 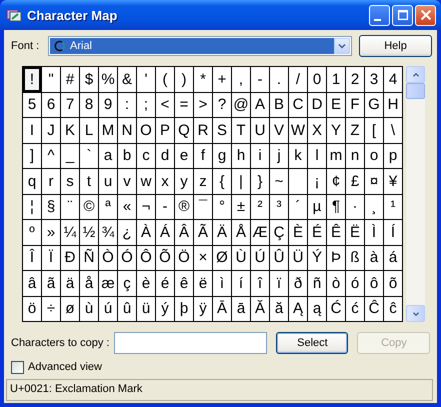 What do you see at coordinates (342, 46) in the screenshot?
I see `dropdown-arrow-button` at bounding box center [342, 46].